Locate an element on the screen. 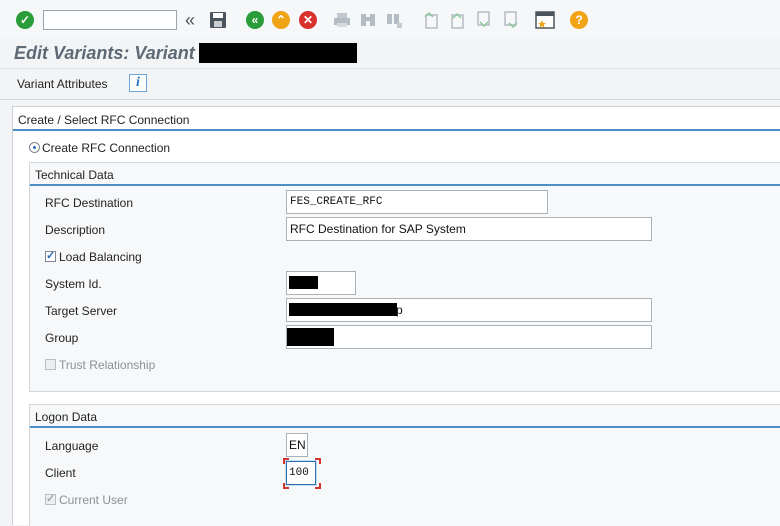 The image size is (780, 526). toolbar: ✓ « « ⌃ ✕ ? is located at coordinates (390, 19).